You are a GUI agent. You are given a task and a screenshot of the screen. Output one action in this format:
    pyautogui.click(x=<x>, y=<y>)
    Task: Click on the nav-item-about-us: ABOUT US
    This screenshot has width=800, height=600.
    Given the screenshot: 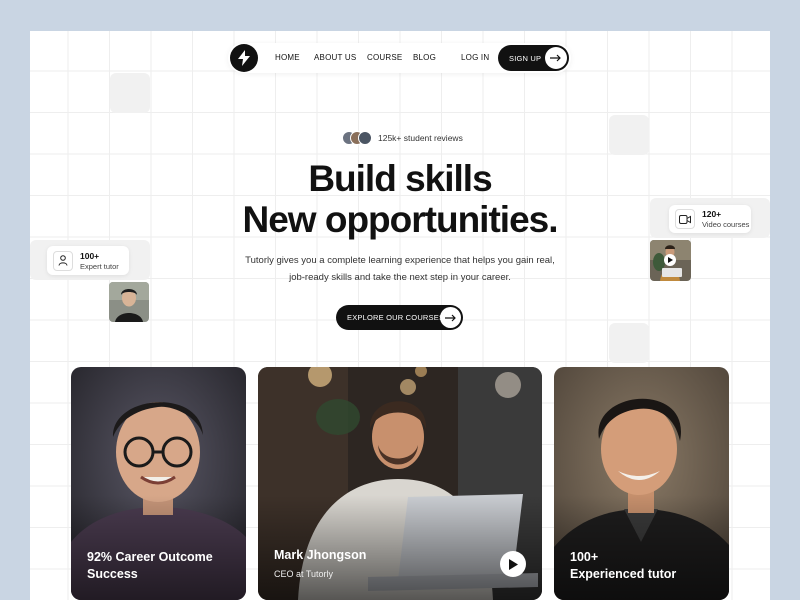 What is the action you would take?
    pyautogui.click(x=335, y=57)
    